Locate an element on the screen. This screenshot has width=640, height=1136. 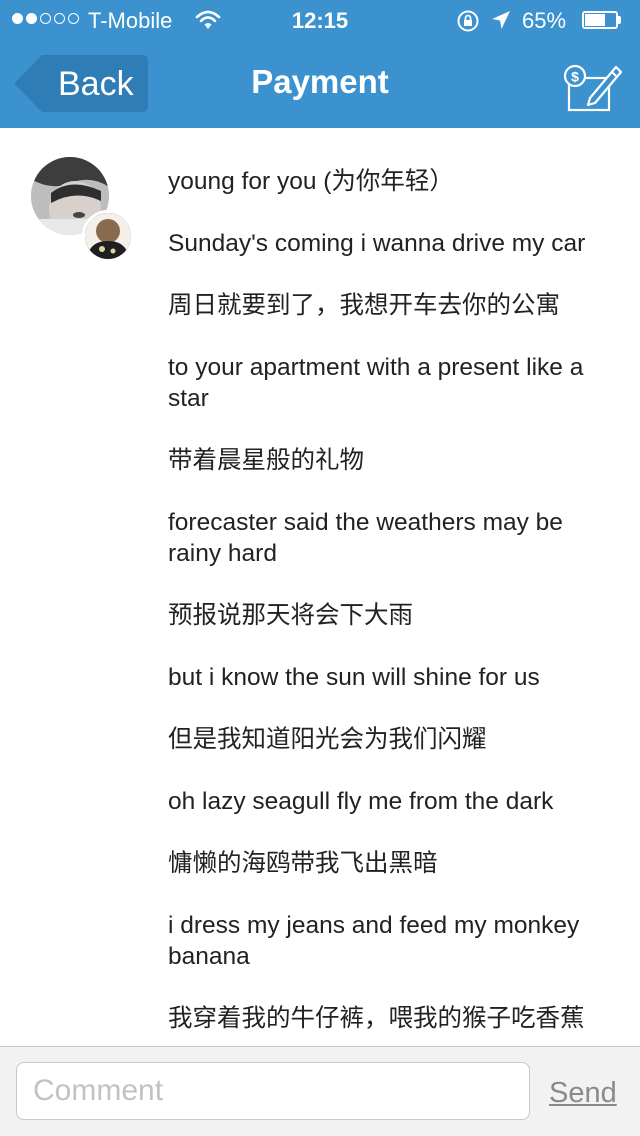
payment-compose-icon: $ is located at coordinates (592, 86).